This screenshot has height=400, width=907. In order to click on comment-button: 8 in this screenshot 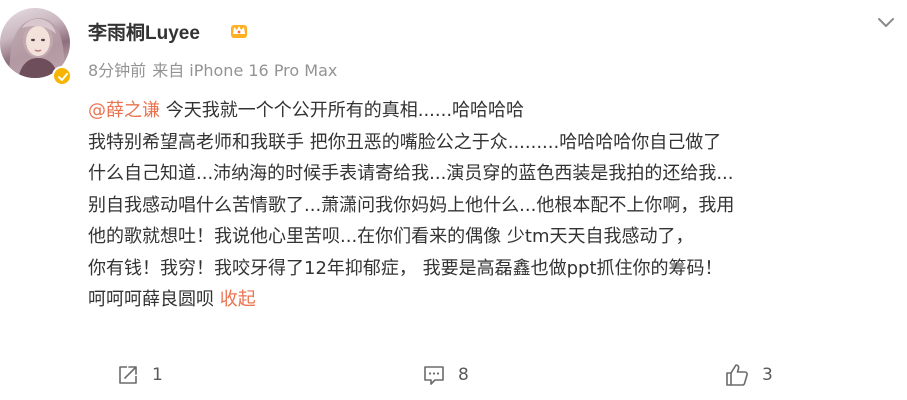, I will do `click(445, 375)`.